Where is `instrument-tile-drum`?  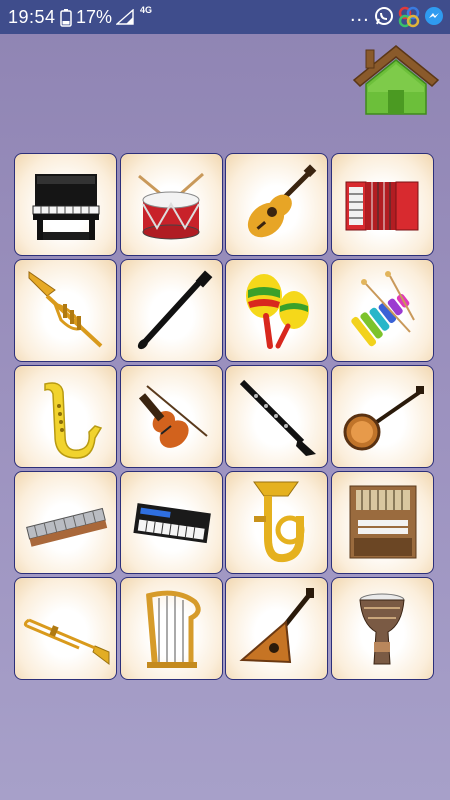
instrument-tile-drum is located at coordinates (171, 204).